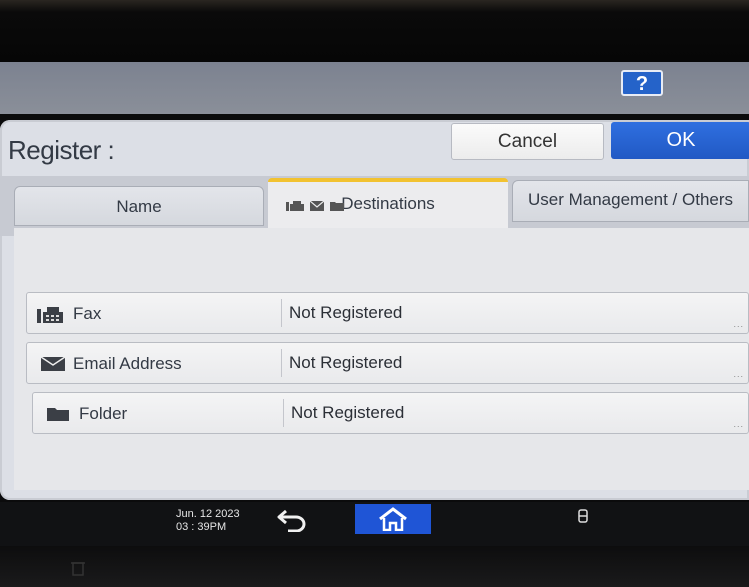 The image size is (749, 587). Describe the element at coordinates (78, 569) in the screenshot. I see `trash-icon` at that location.